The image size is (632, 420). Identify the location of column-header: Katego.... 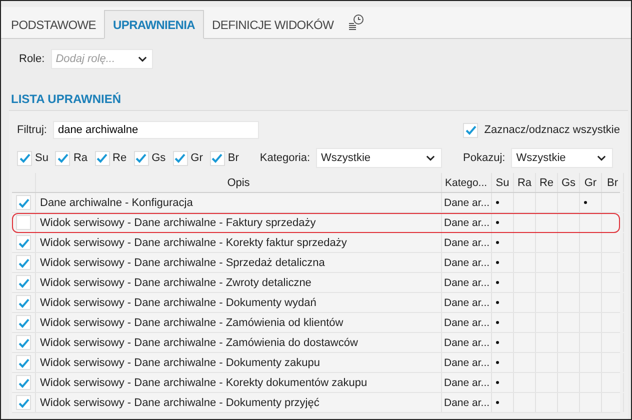
(467, 182).